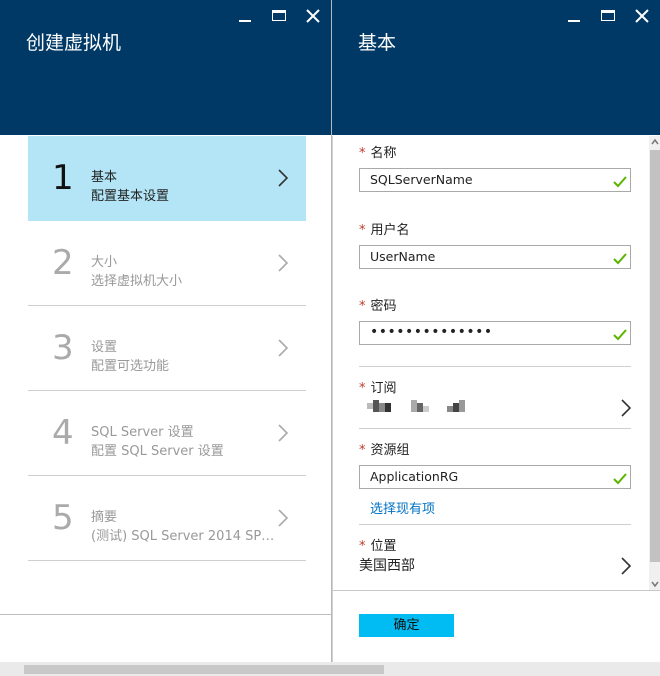  Describe the element at coordinates (157, 451) in the screenshot. I see `step-subtitle: 配置 SQL Server 设置` at that location.